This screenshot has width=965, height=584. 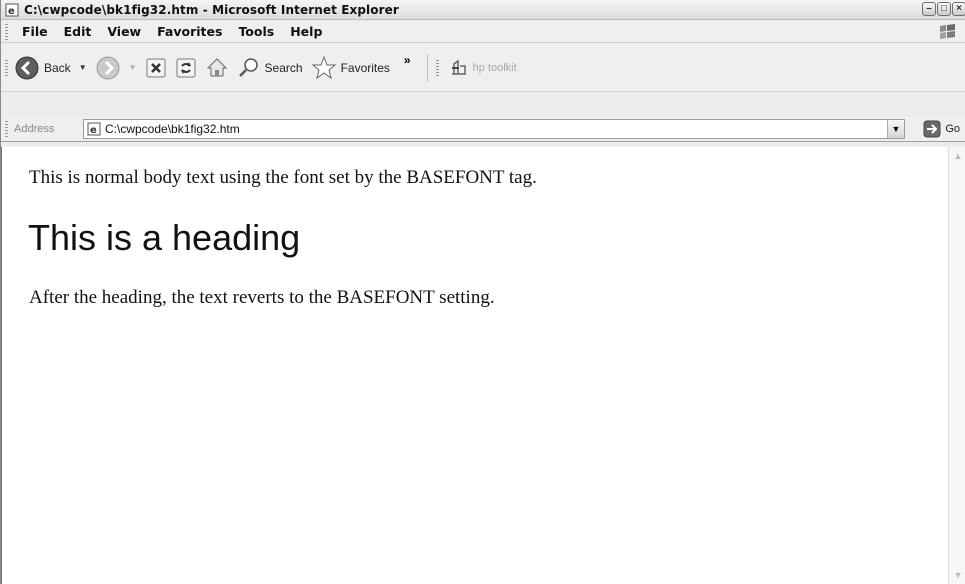 What do you see at coordinates (83, 67) in the screenshot?
I see `back-dropdown-icon: ▼` at bounding box center [83, 67].